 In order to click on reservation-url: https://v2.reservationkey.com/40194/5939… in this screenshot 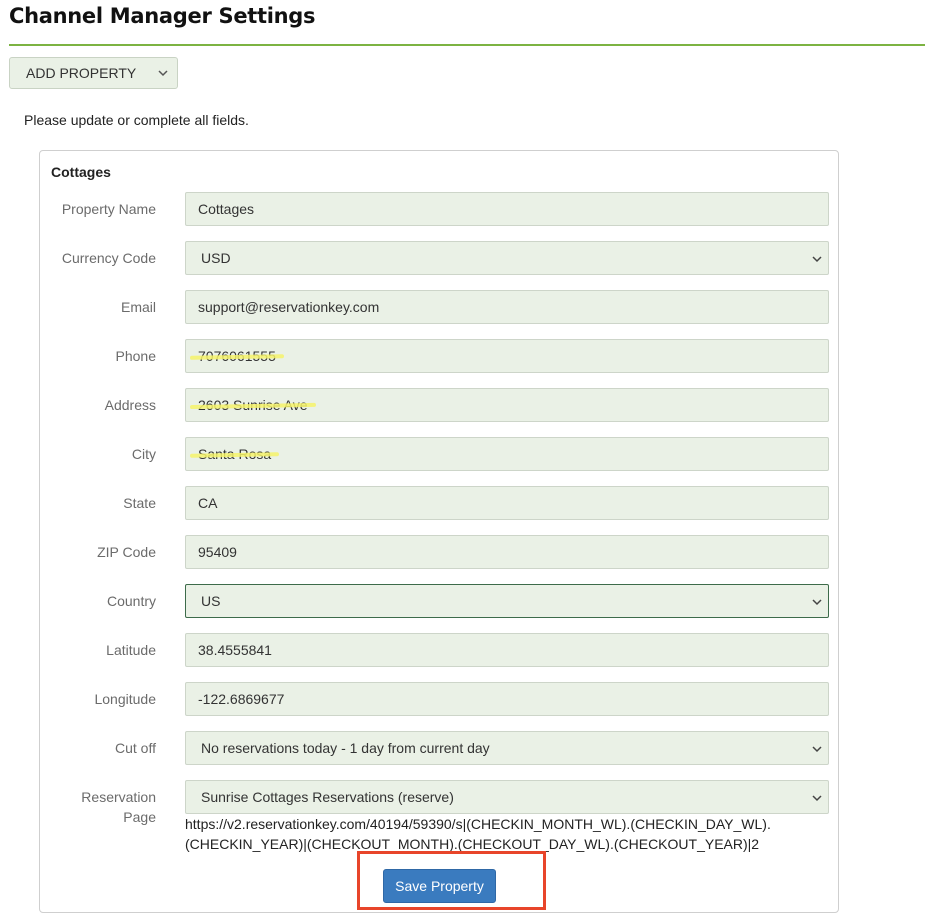, I will do `click(485, 834)`.